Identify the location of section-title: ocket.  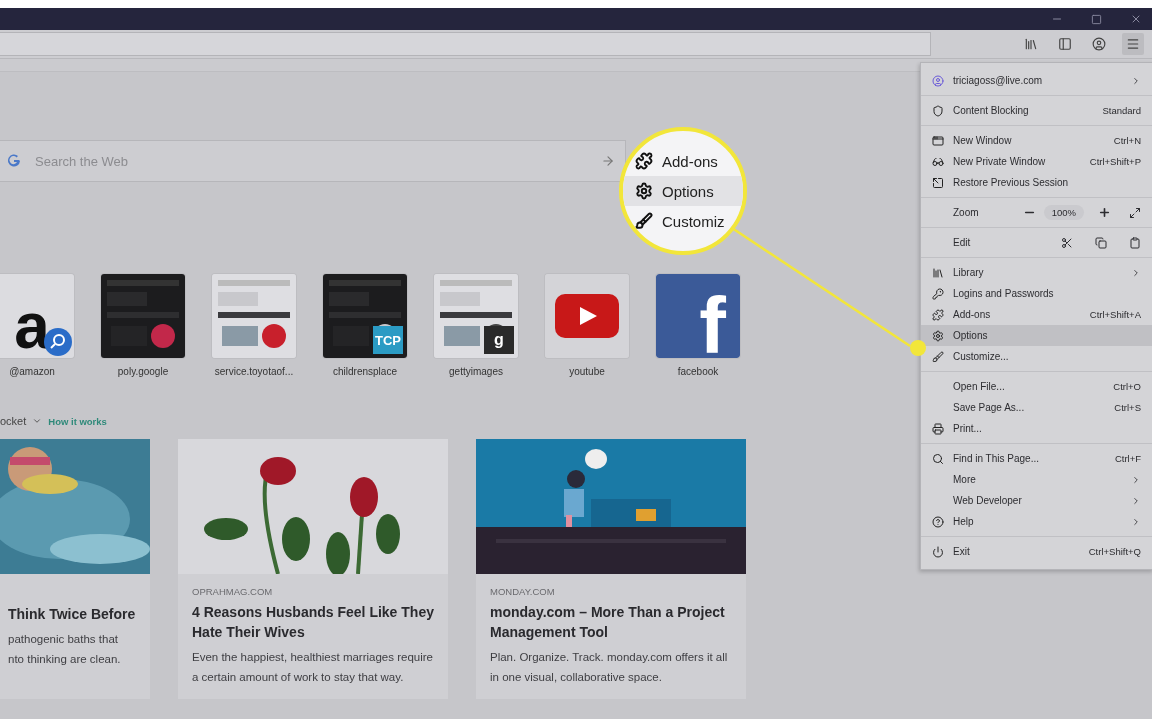
(13, 421).